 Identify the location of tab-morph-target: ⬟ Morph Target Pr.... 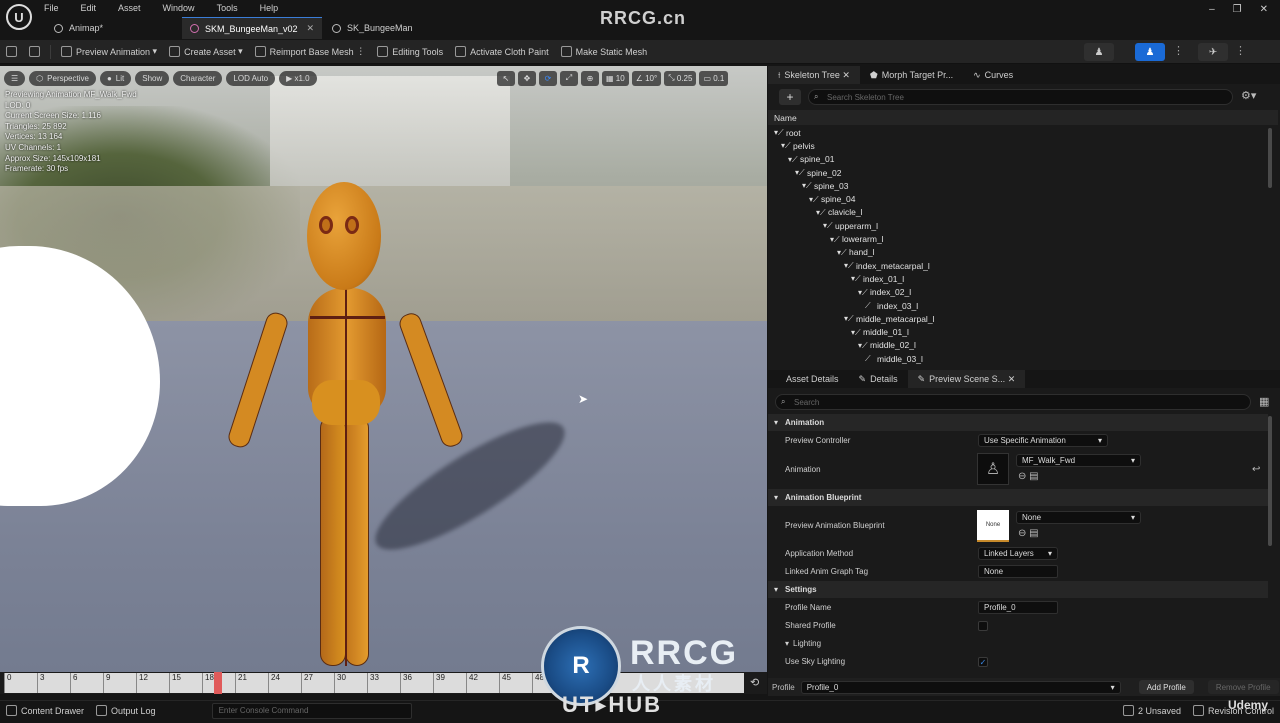
(911, 75).